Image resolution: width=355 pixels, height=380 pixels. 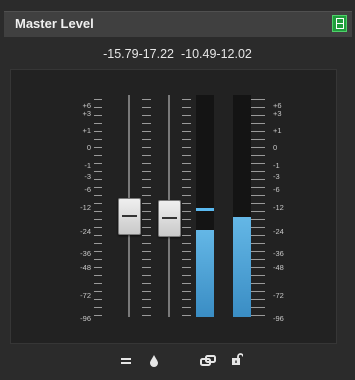 I want to click on scale-label: +1, so click(x=277, y=130).